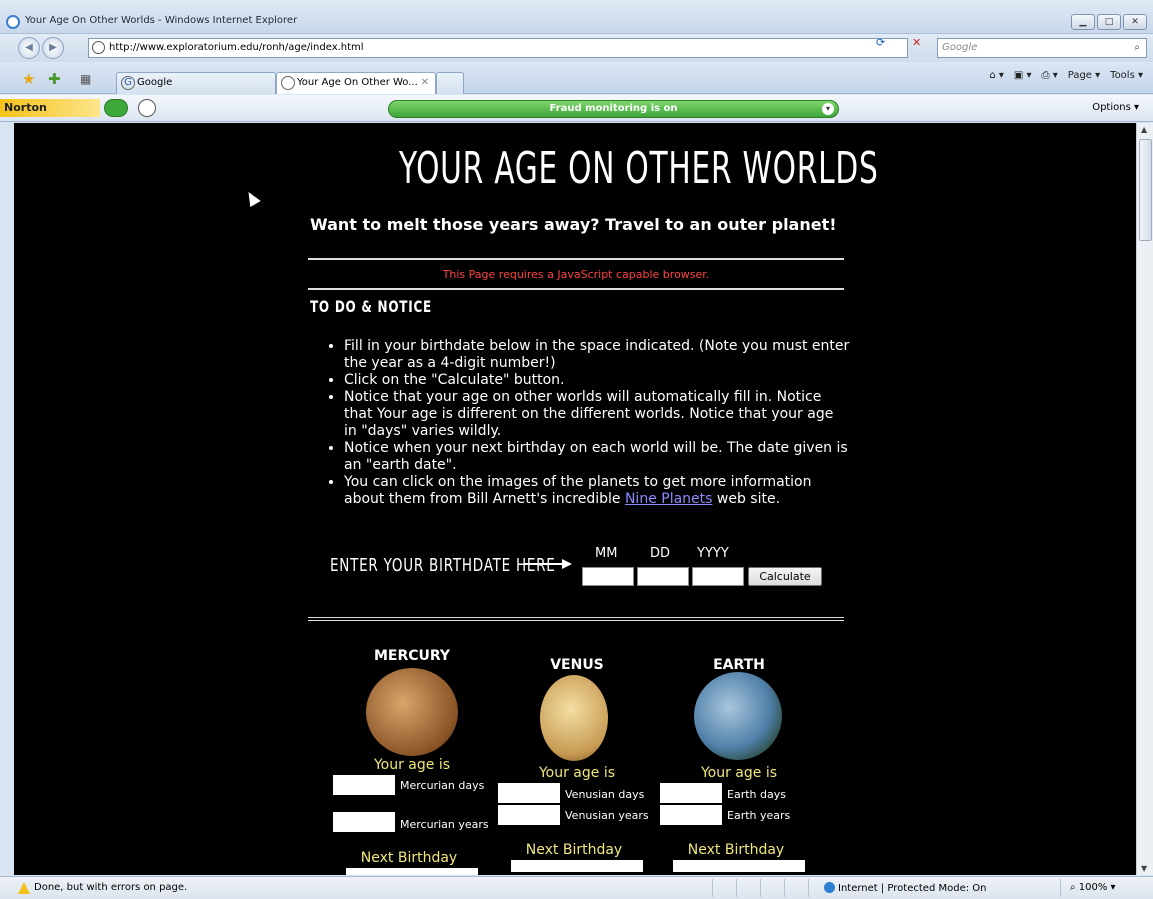 This screenshot has width=1153, height=899. What do you see at coordinates (111, 887) in the screenshot?
I see `status-text: Done, but with errors on page.` at bounding box center [111, 887].